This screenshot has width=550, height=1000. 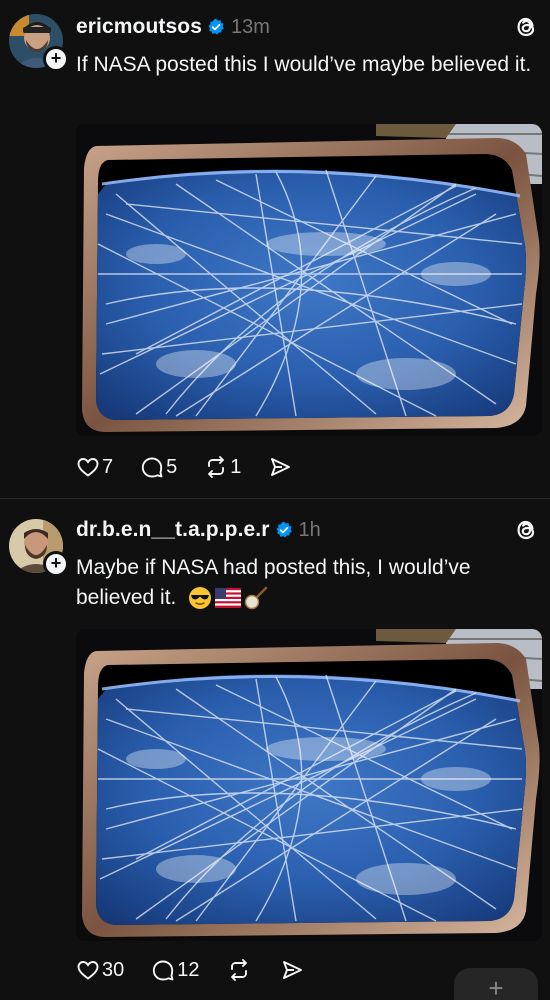 I want to click on reply-count: 5, so click(x=172, y=466).